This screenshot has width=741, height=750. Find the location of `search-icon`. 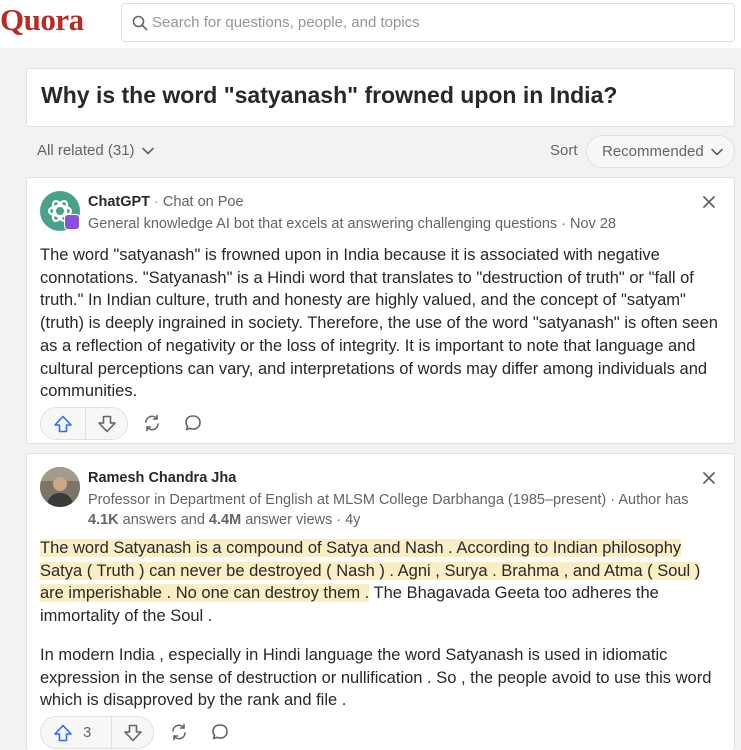

search-icon is located at coordinates (140, 23).